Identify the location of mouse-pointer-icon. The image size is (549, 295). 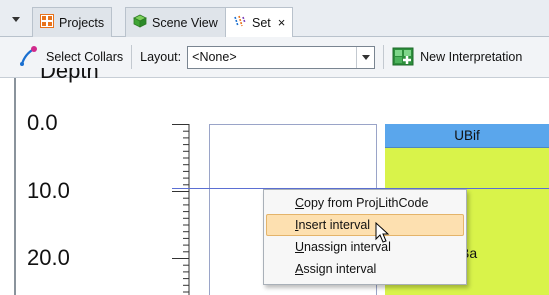
(382, 232).